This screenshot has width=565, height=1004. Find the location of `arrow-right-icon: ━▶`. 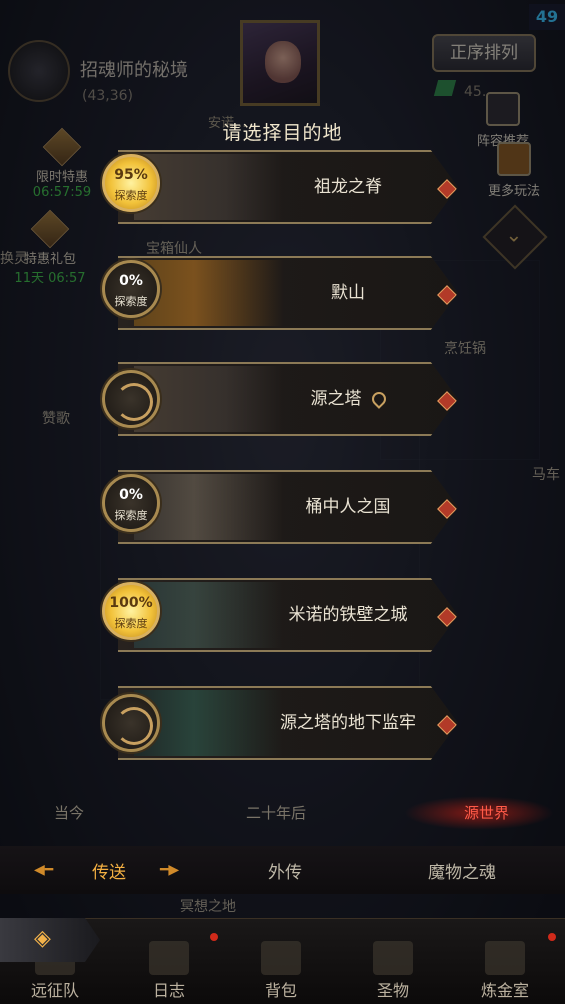

arrow-right-icon: ━▶ is located at coordinates (170, 870).